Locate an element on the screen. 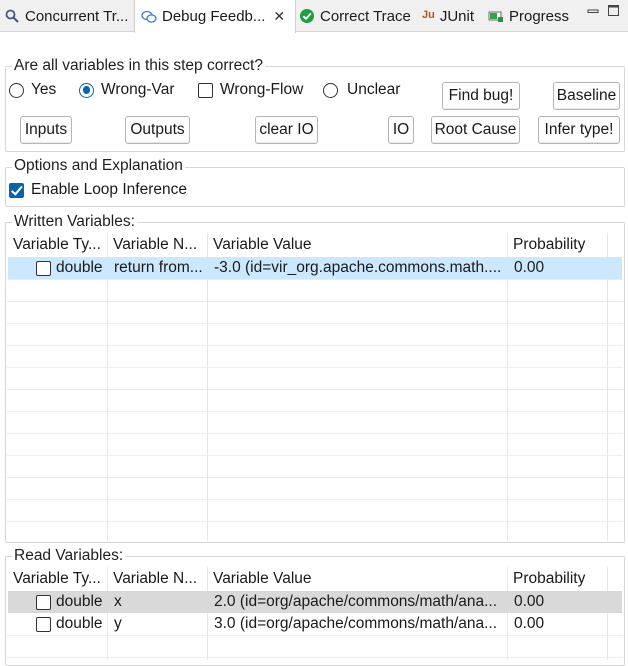 This screenshot has width=628, height=666. tab-junit: Ju JUnit is located at coordinates (448, 16).